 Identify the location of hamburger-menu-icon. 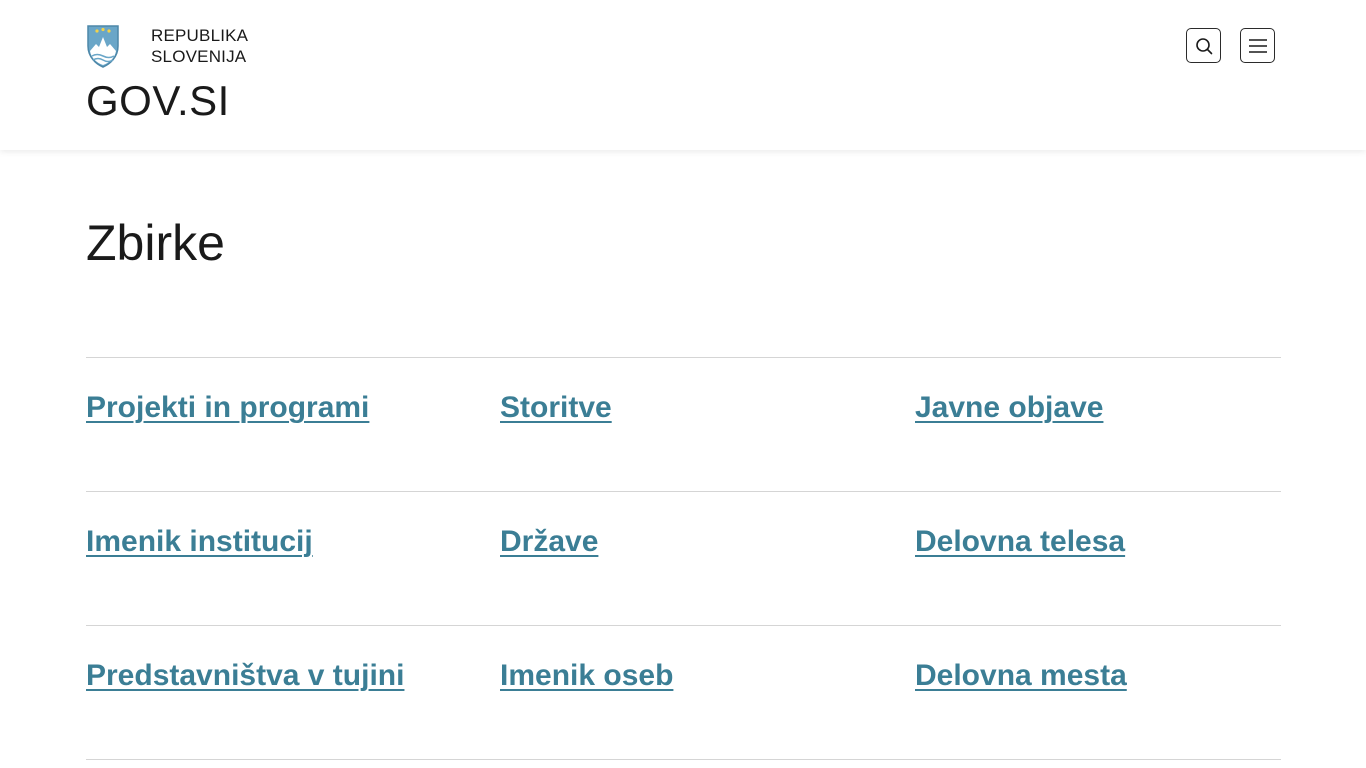
(1257, 45).